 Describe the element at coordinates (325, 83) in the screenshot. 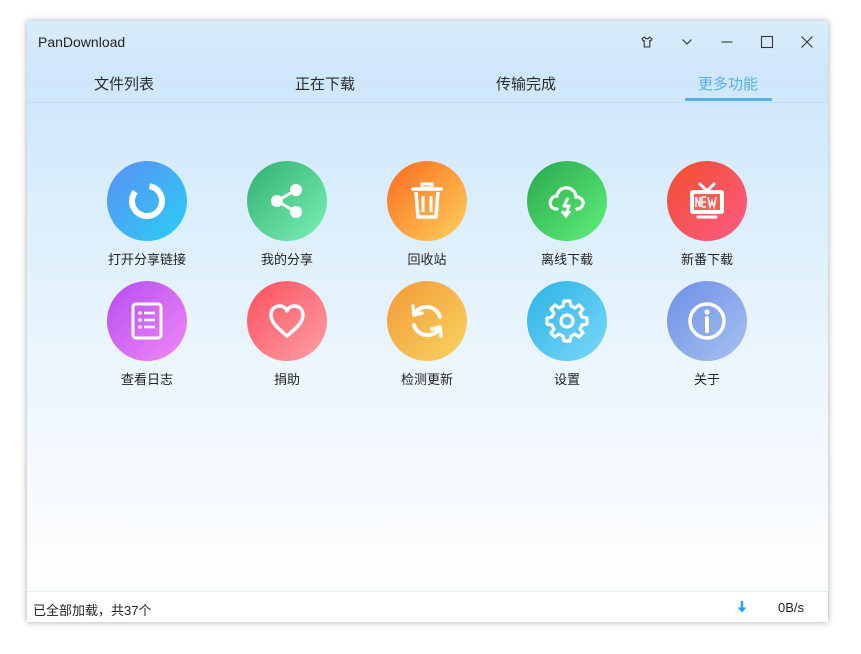

I see `tab-downloading: 正在下载` at that location.